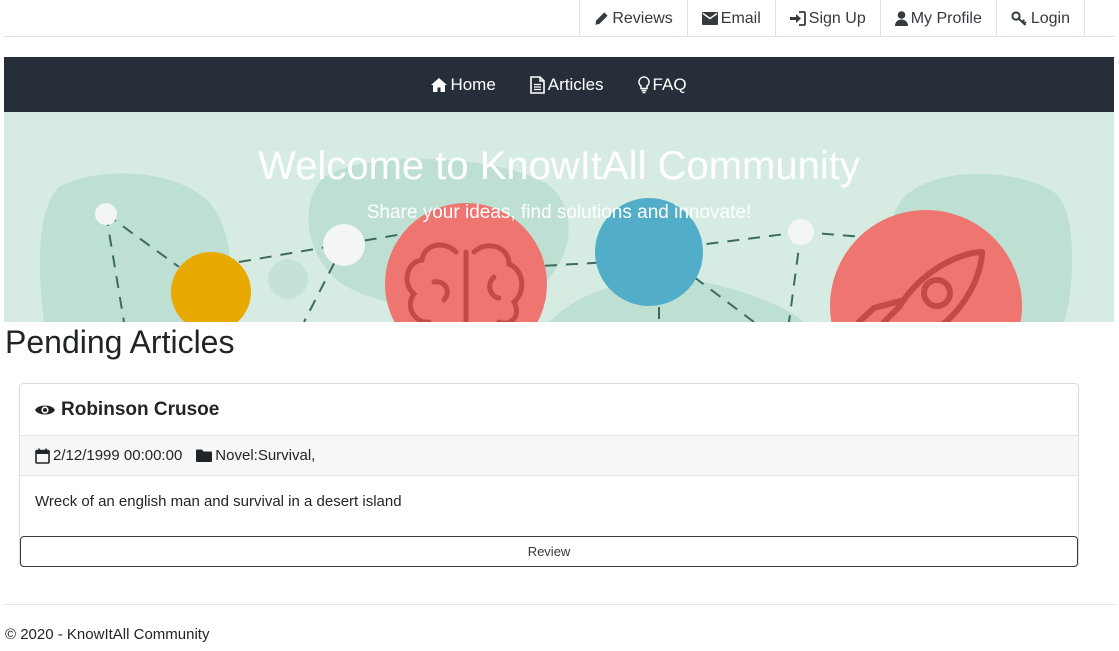 This screenshot has height=651, width=1119. Describe the element at coordinates (837, 18) in the screenshot. I see `nav-signup-label: Sign Up` at that location.